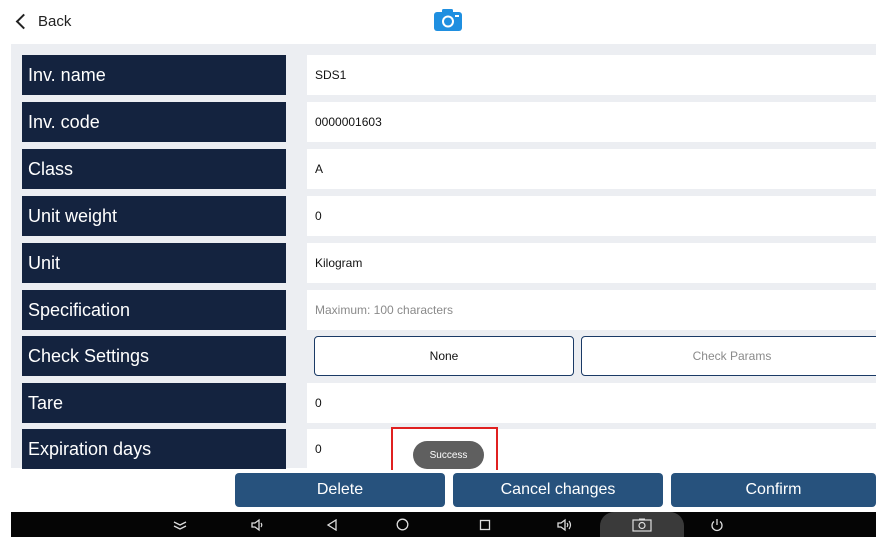 Image resolution: width=876 pixels, height=537 pixels. I want to click on field-value: 0000001603, so click(348, 122).